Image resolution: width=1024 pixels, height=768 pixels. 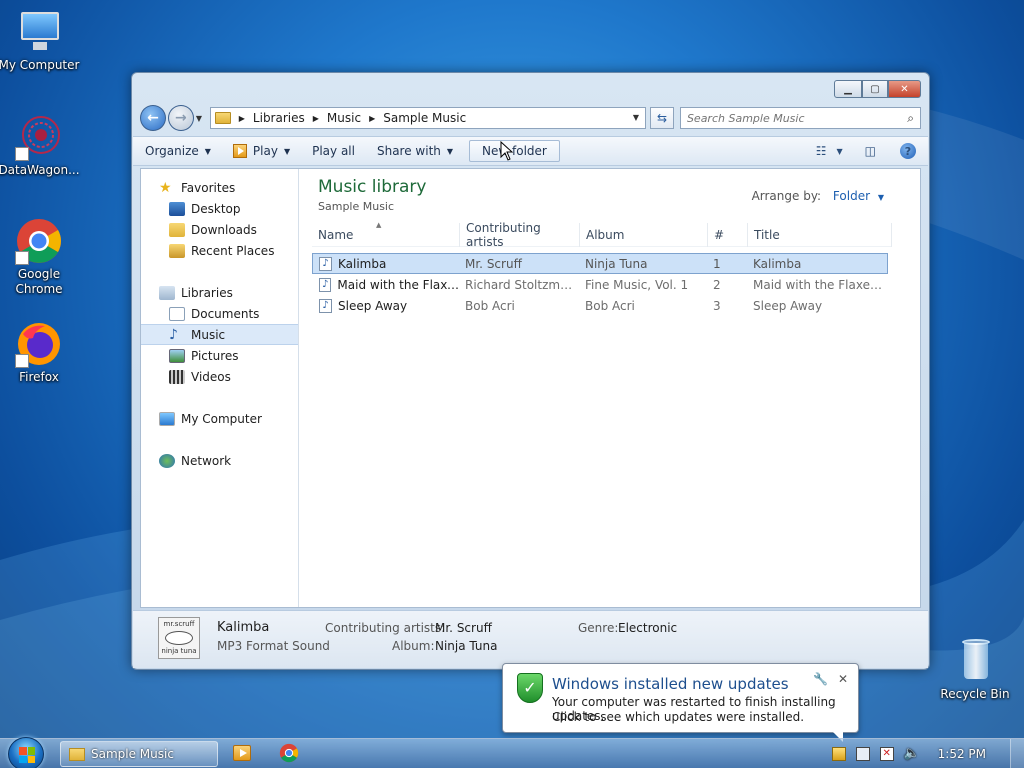 What do you see at coordinates (77, 754) in the screenshot?
I see `folder-icon` at bounding box center [77, 754].